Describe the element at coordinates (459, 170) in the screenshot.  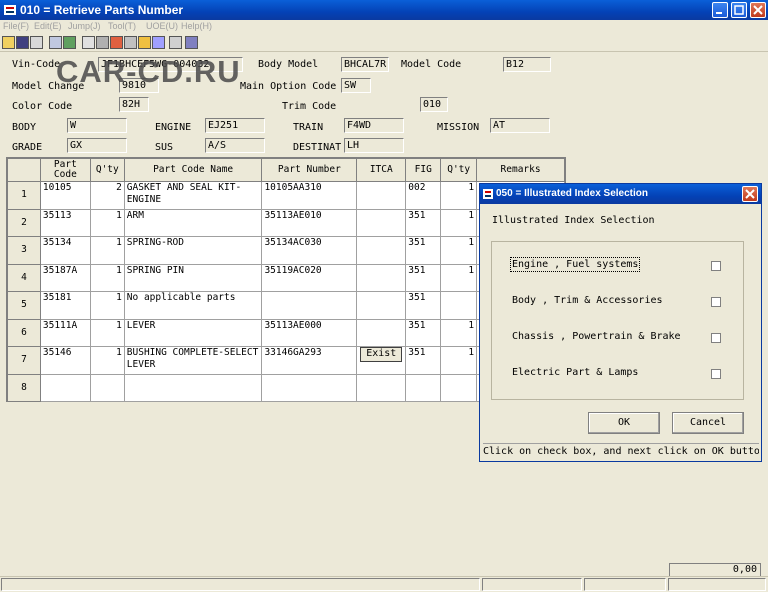
I see `col-qty-2: Q'ty` at that location.